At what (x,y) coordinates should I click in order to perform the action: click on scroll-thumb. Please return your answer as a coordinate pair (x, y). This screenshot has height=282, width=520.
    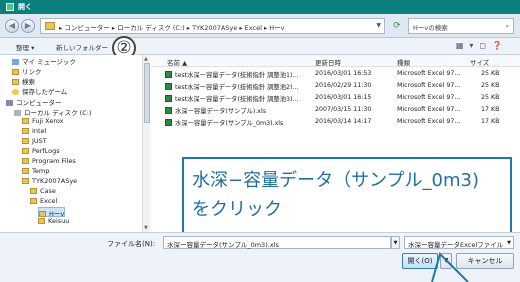
    Looking at the image, I should click on (147, 93).